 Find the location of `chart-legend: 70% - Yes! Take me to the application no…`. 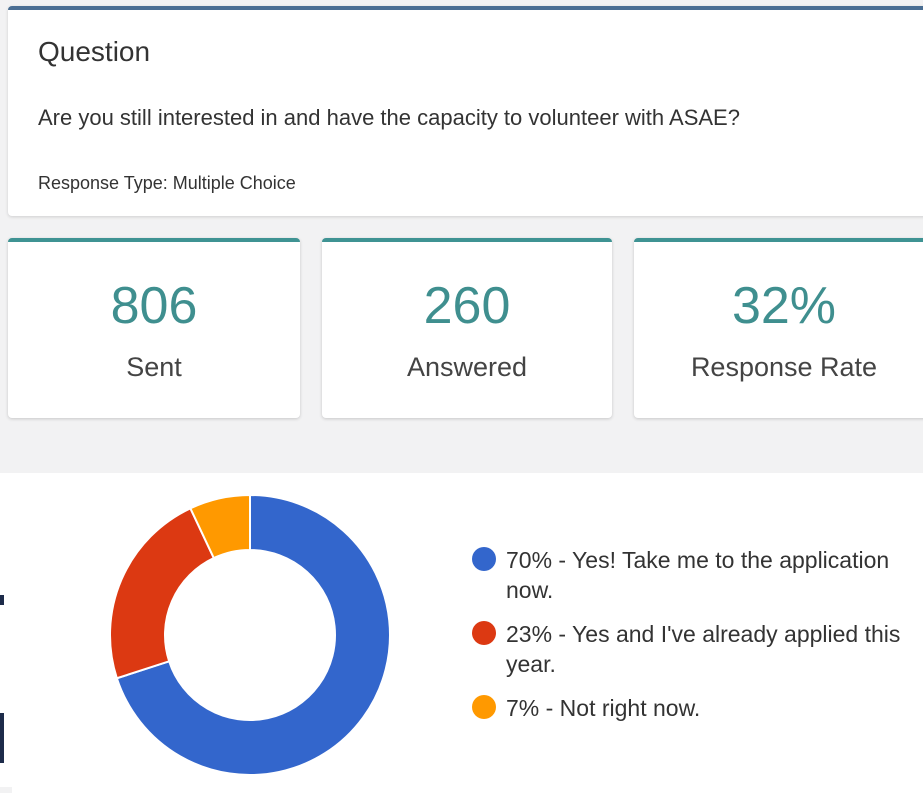

chart-legend: 70% - Yes! Take me to the application no… is located at coordinates (692, 641).